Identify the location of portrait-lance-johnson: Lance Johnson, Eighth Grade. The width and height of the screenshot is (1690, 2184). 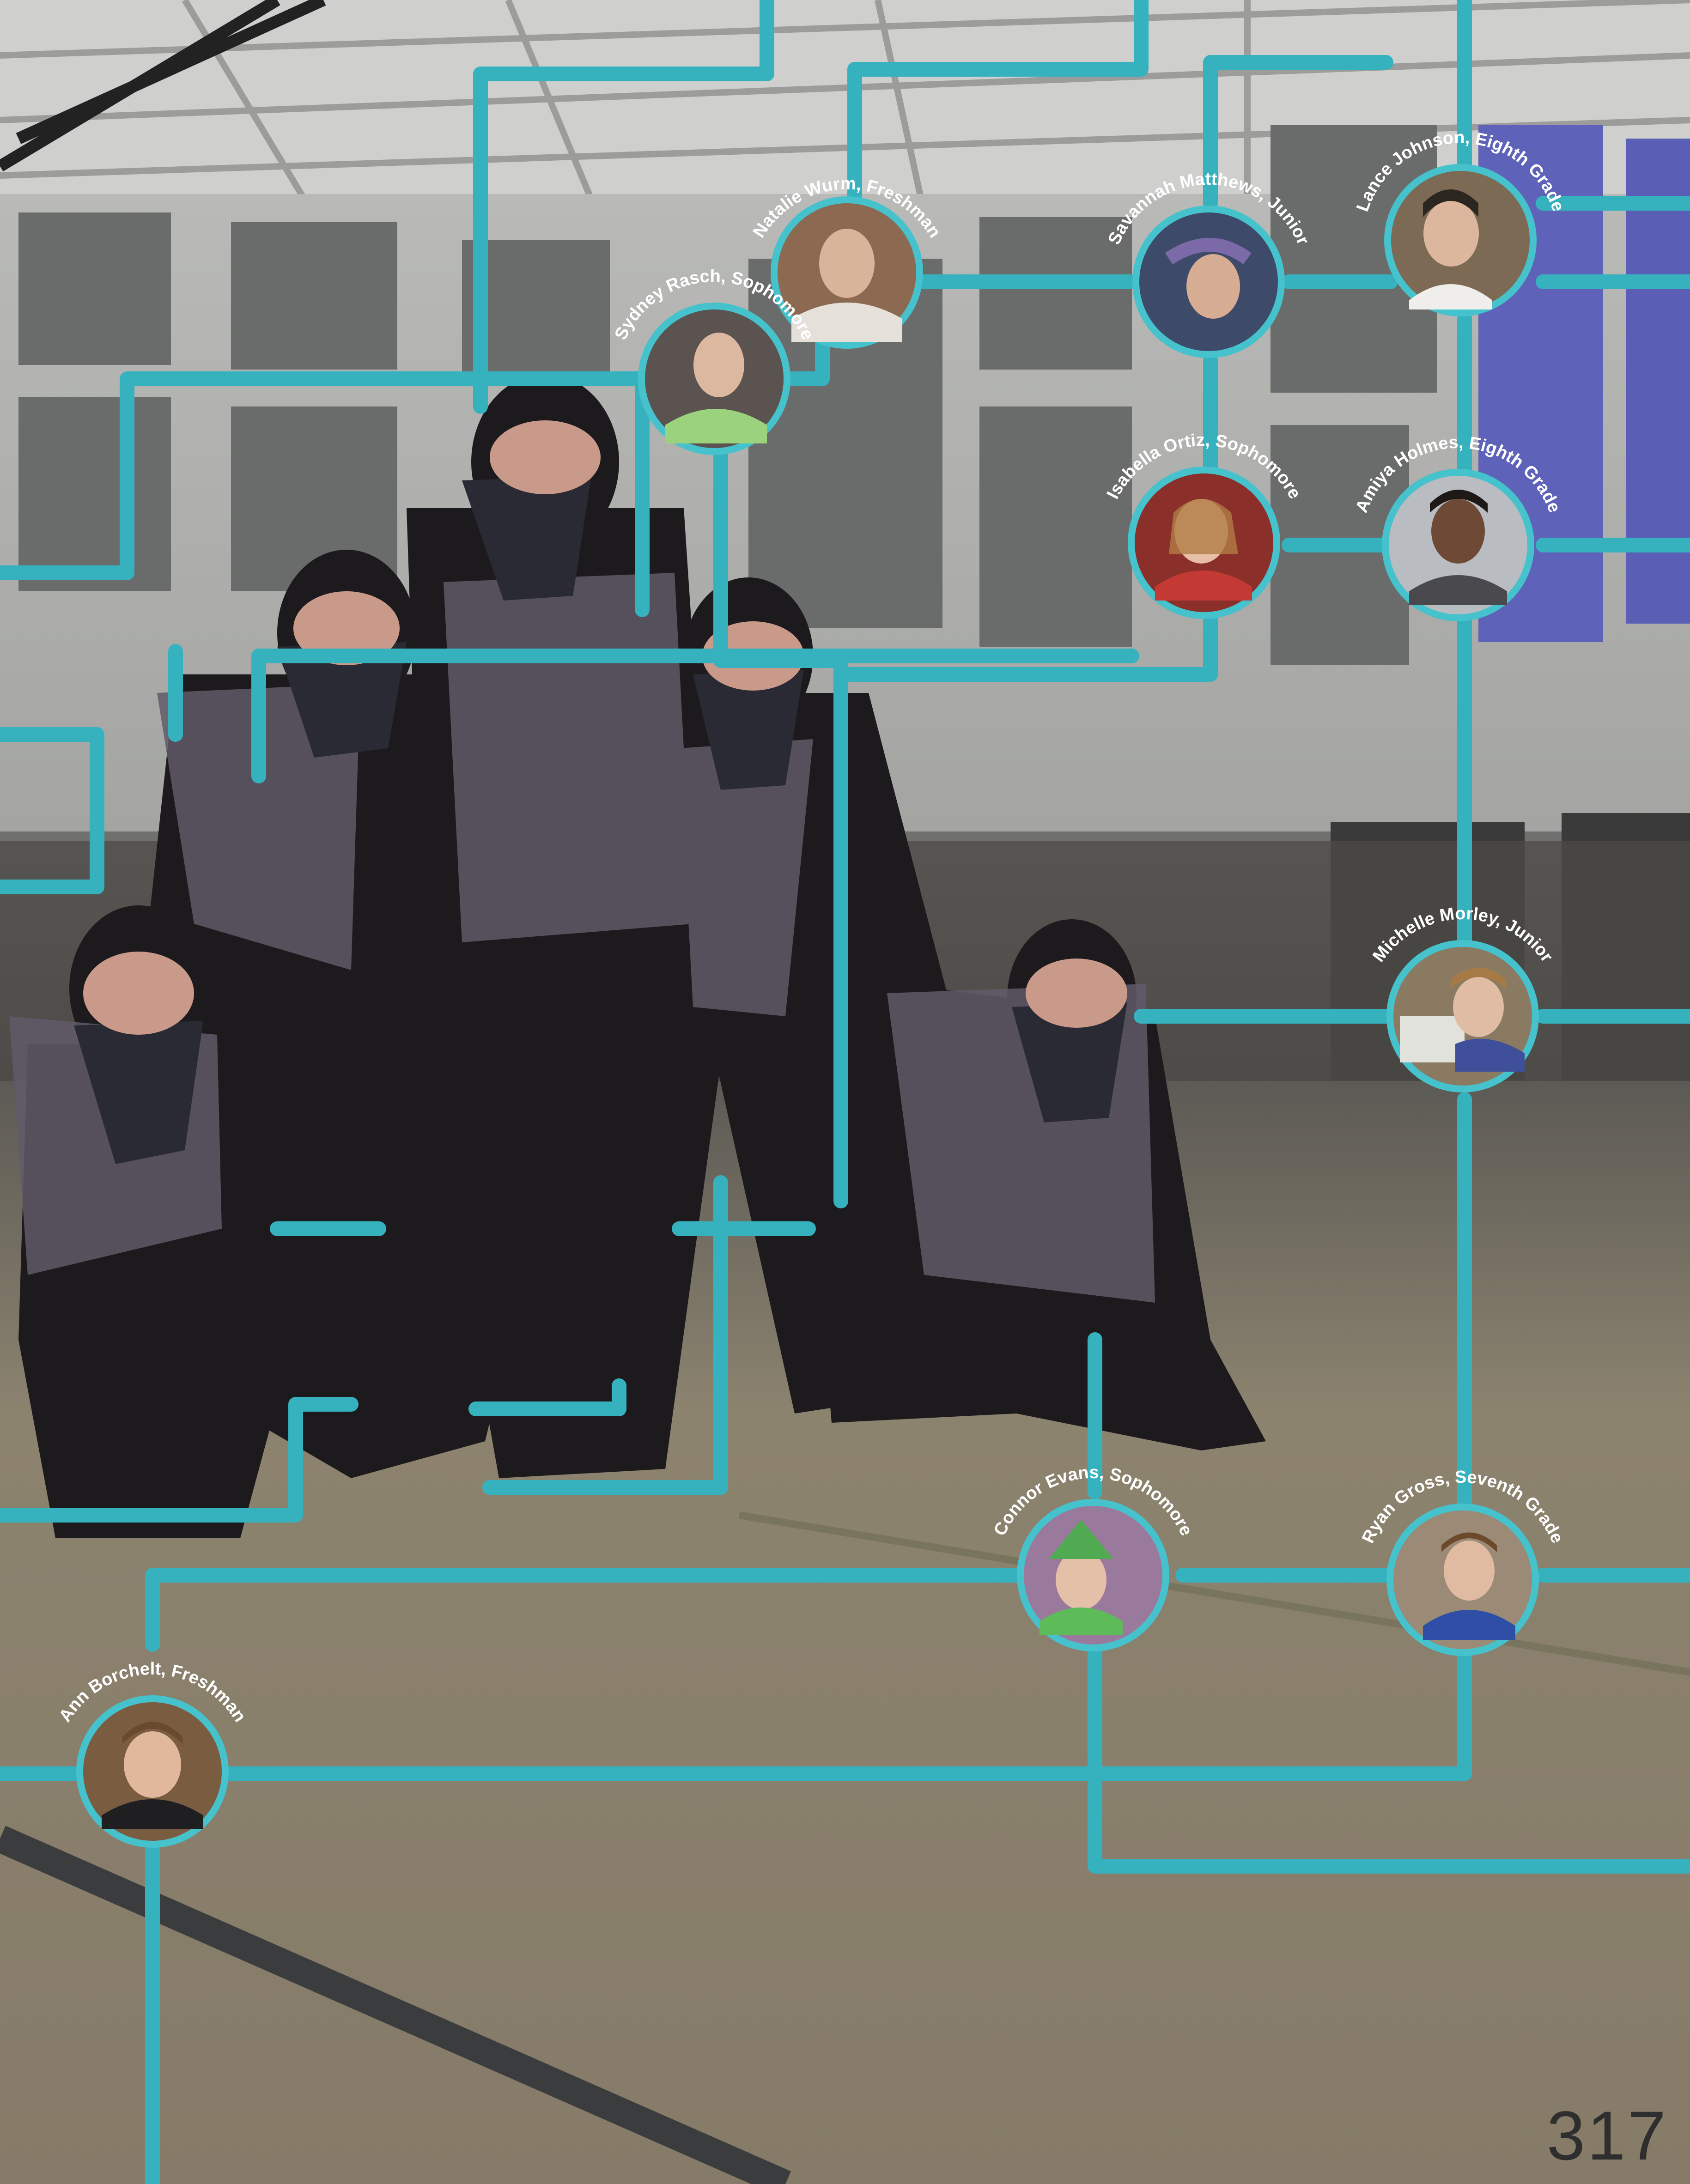
(1461, 222).